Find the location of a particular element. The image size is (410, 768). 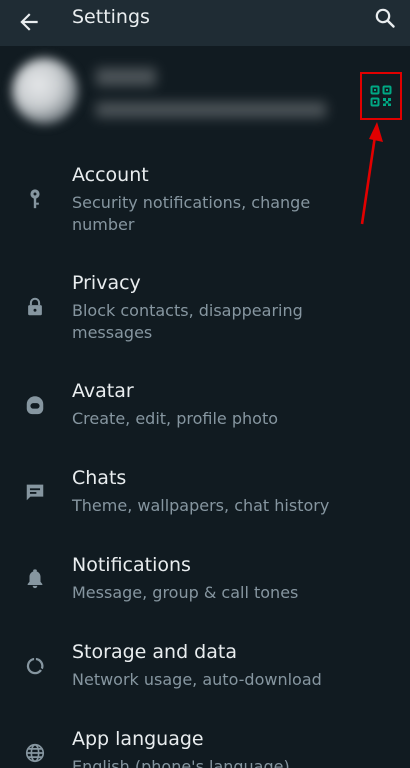

menu-item-chats: Chats Theme, wallpapers, chat history is located at coordinates (205, 497).